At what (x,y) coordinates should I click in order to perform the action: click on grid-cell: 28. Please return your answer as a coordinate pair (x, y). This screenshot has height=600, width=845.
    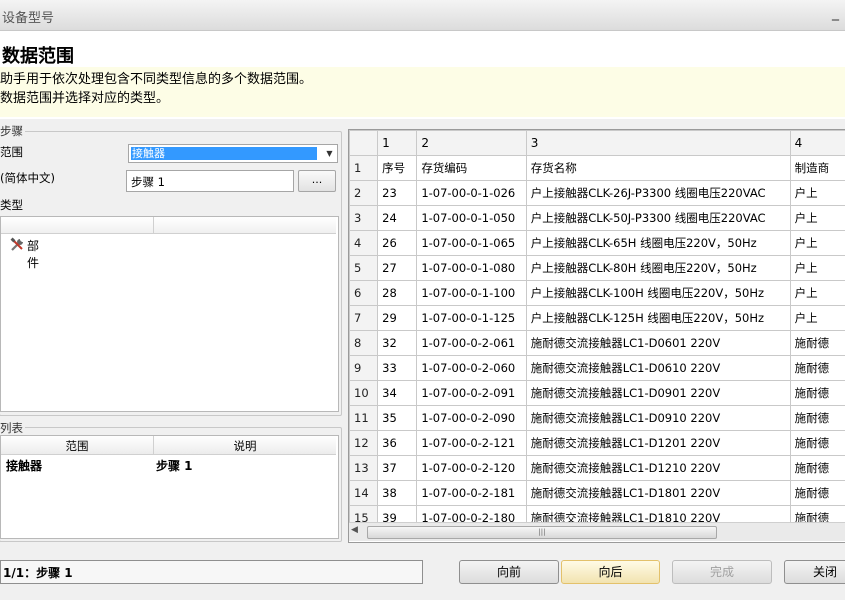
    Looking at the image, I should click on (397, 293).